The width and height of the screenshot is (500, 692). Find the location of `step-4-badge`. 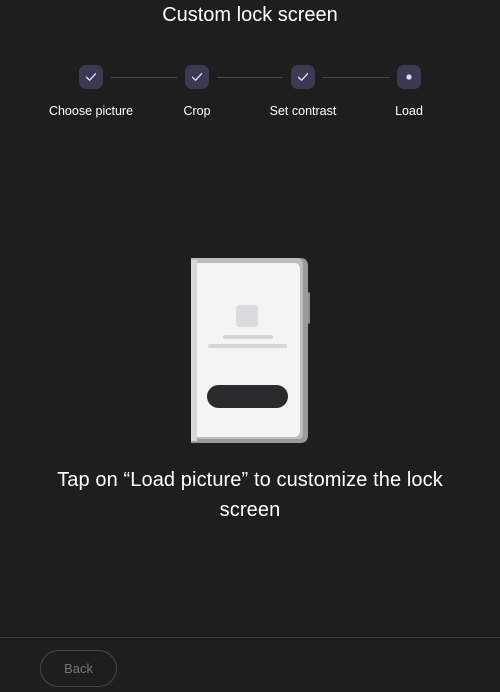

step-4-badge is located at coordinates (409, 77).